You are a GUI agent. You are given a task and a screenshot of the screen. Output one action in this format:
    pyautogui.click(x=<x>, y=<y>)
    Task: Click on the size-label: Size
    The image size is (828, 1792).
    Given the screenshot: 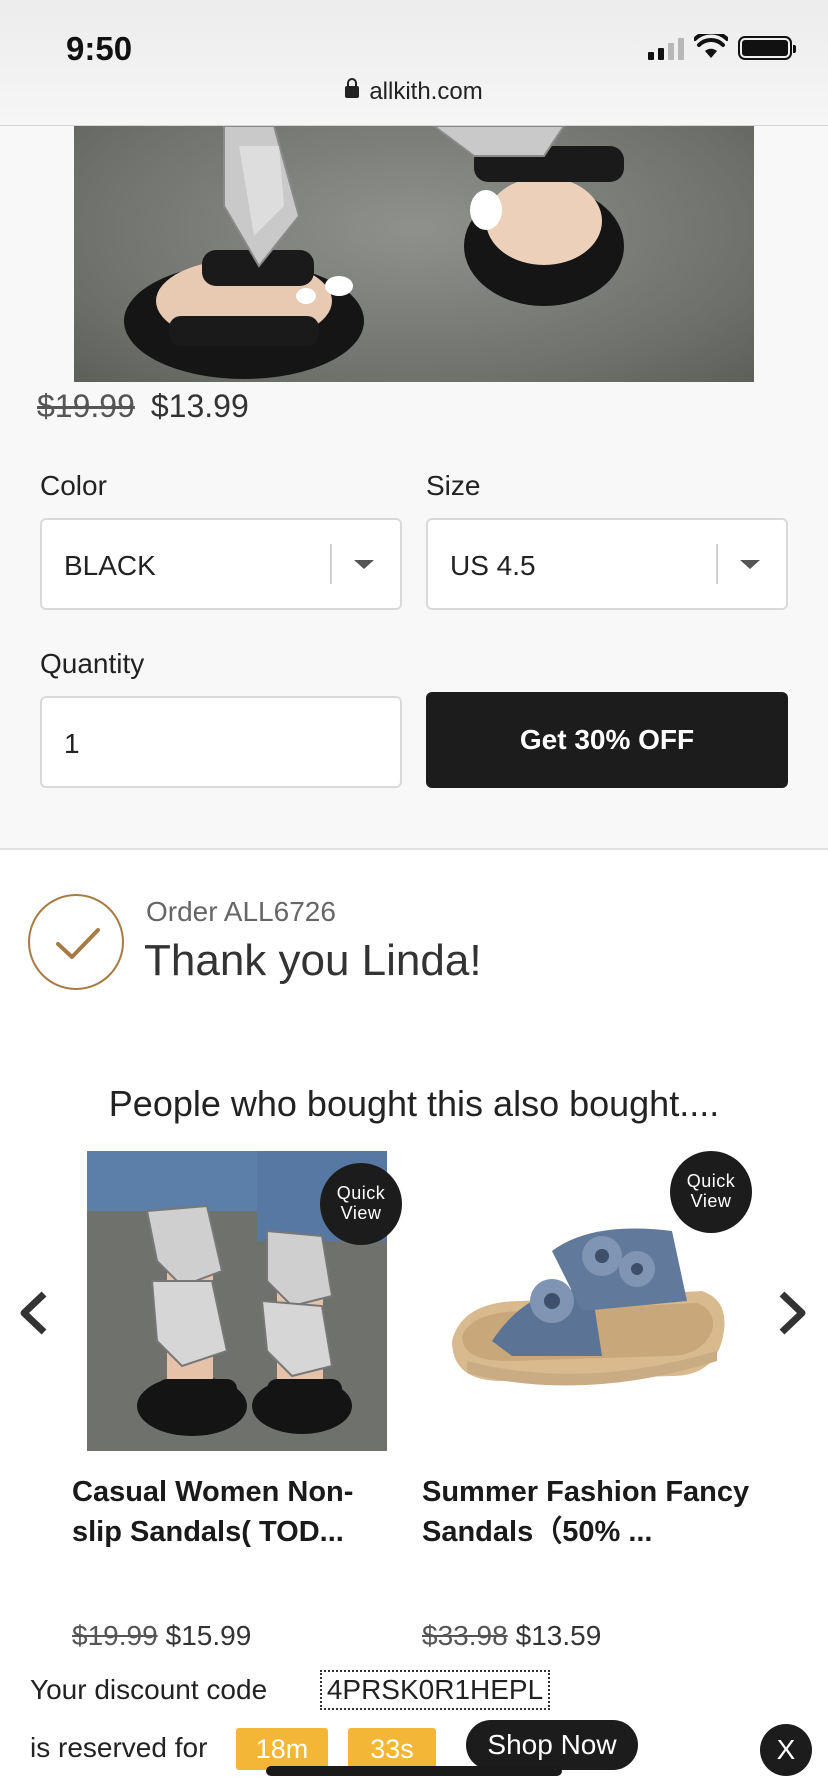 What is the action you would take?
    pyautogui.click(x=453, y=485)
    